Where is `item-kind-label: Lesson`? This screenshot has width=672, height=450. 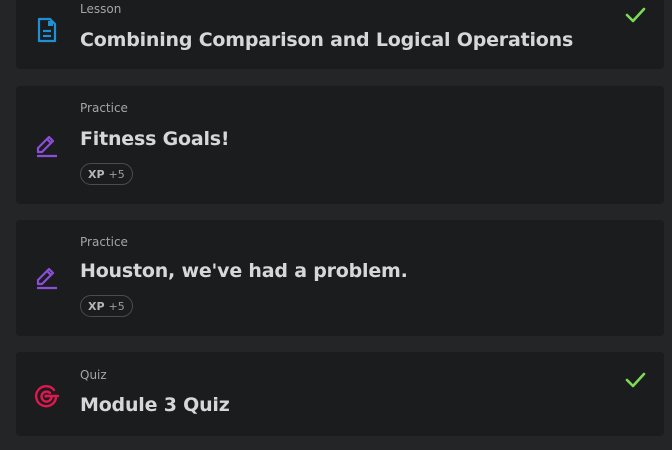
item-kind-label: Lesson is located at coordinates (101, 9).